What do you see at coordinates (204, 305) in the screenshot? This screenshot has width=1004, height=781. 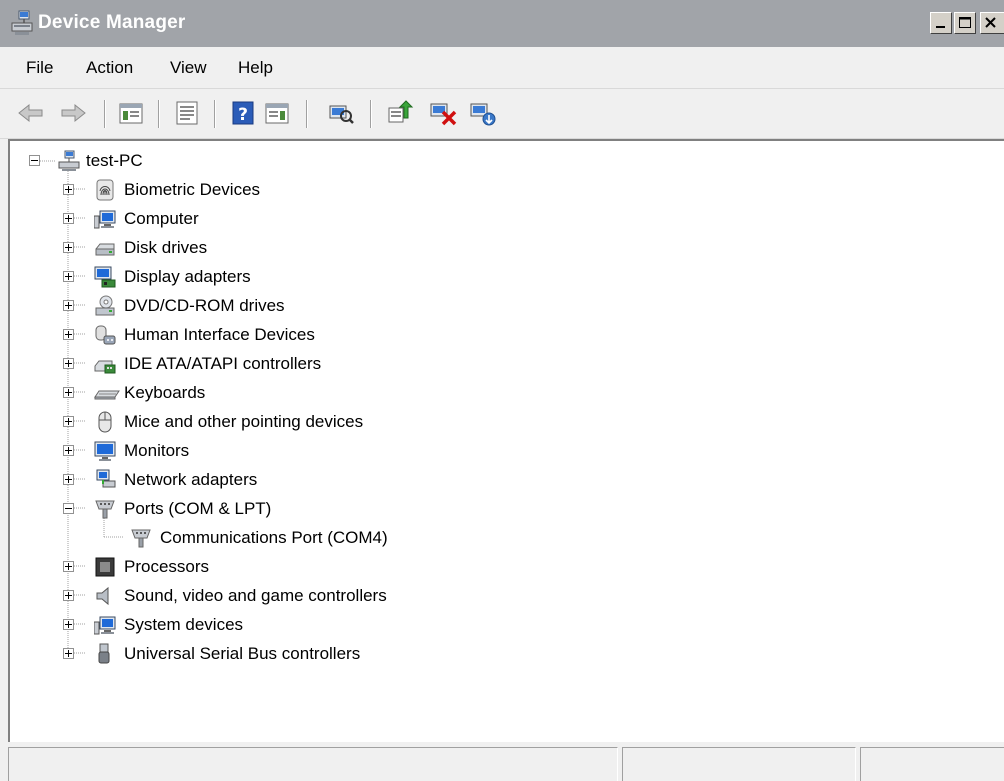 I see `tree-item-label: DVD/CD-ROM drives` at bounding box center [204, 305].